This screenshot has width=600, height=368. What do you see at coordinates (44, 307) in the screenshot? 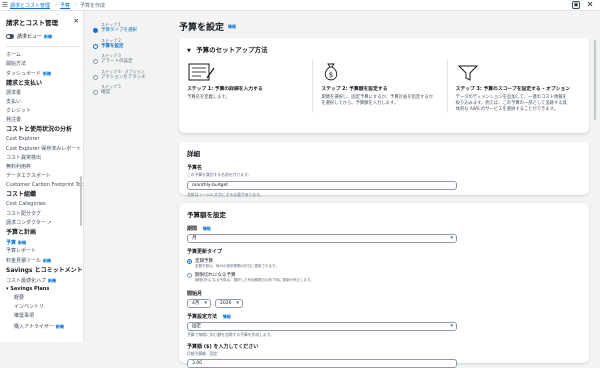
I see `sidebar-subitem: インベントリ` at bounding box center [44, 307].